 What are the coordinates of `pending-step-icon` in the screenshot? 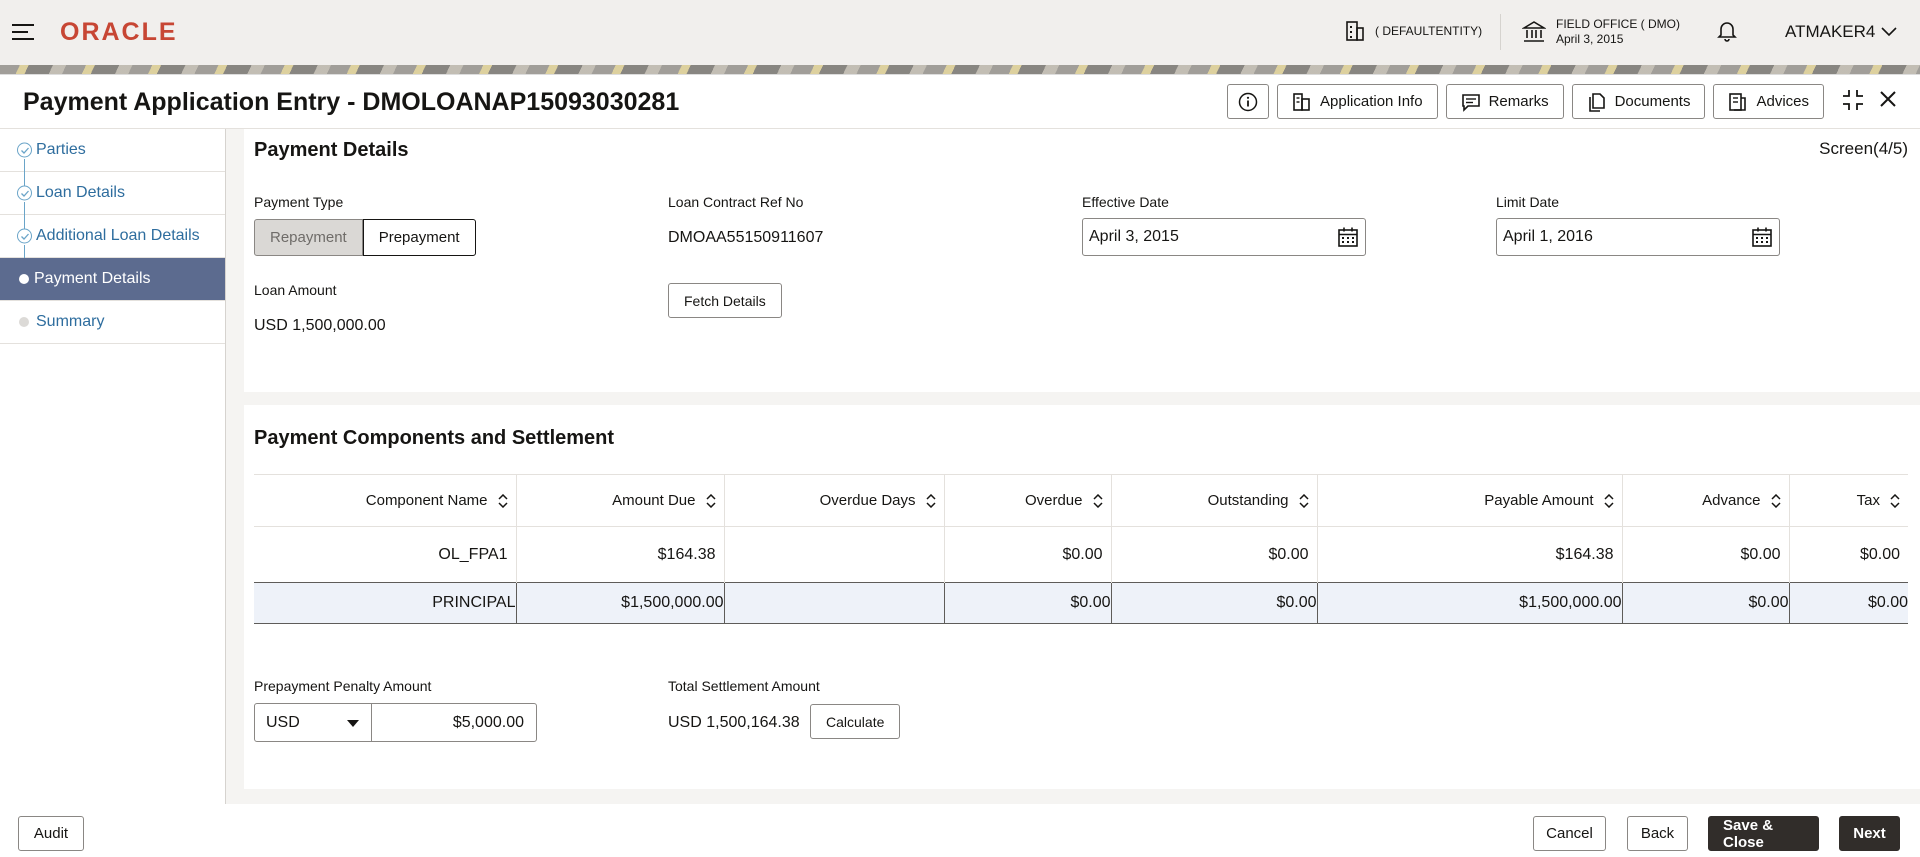 It's located at (24, 322).